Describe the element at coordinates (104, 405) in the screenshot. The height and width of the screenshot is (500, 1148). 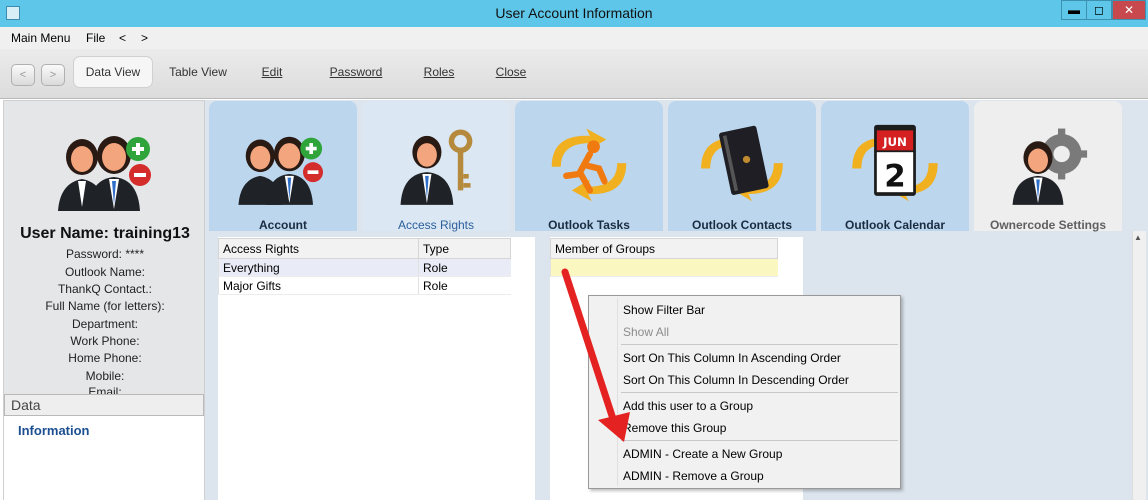
I see `data-section-header: Data` at that location.